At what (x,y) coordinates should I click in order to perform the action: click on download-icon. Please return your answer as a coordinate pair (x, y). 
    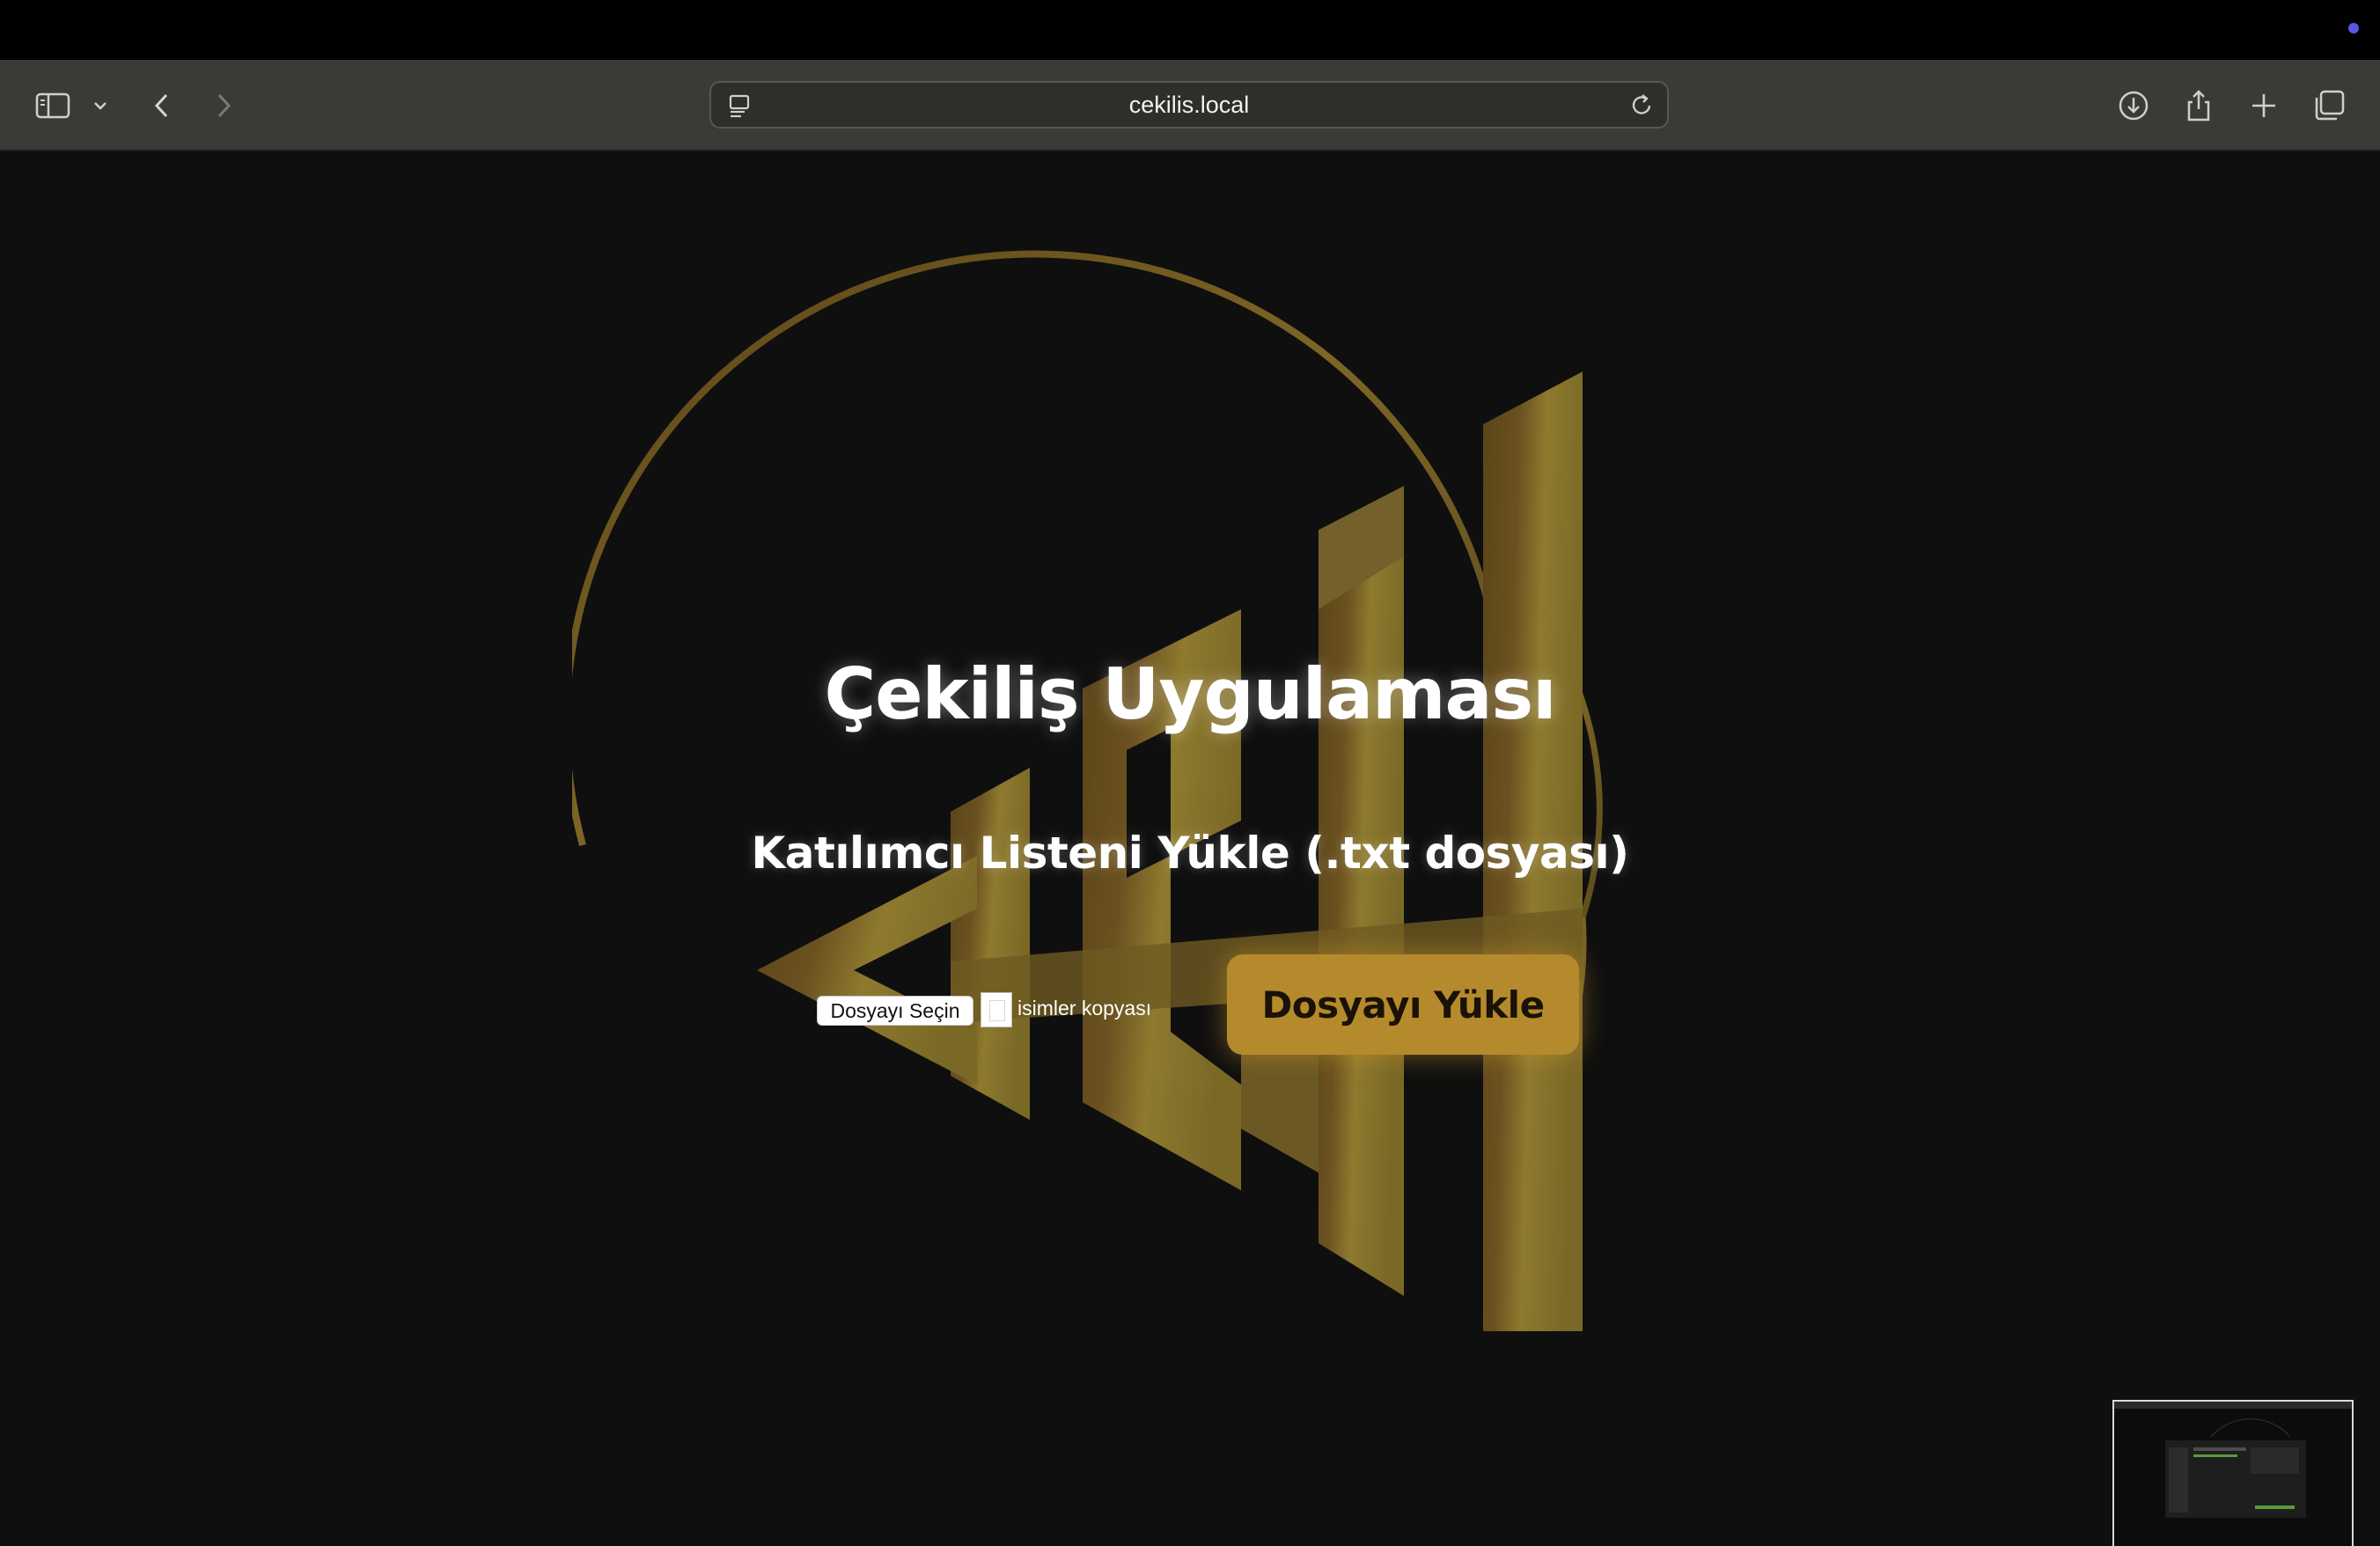
    Looking at the image, I should click on (2133, 105).